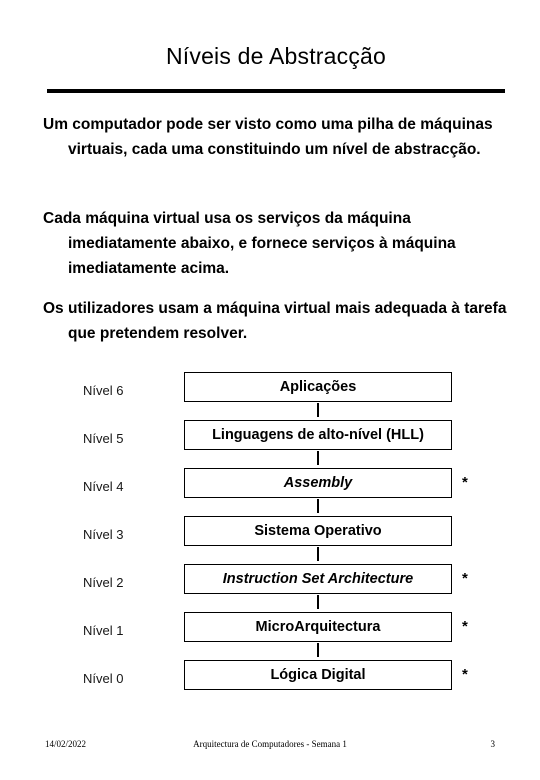 The height and width of the screenshot is (780, 540). What do you see at coordinates (103, 678) in the screenshot?
I see `level-label-0: Nível 0` at bounding box center [103, 678].